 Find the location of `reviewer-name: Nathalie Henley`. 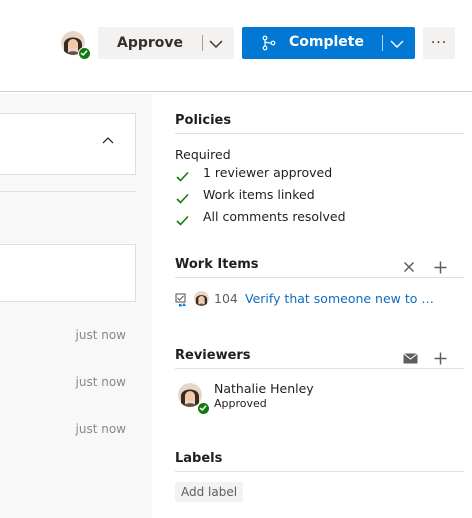

reviewer-name: Nathalie Henley is located at coordinates (264, 388).